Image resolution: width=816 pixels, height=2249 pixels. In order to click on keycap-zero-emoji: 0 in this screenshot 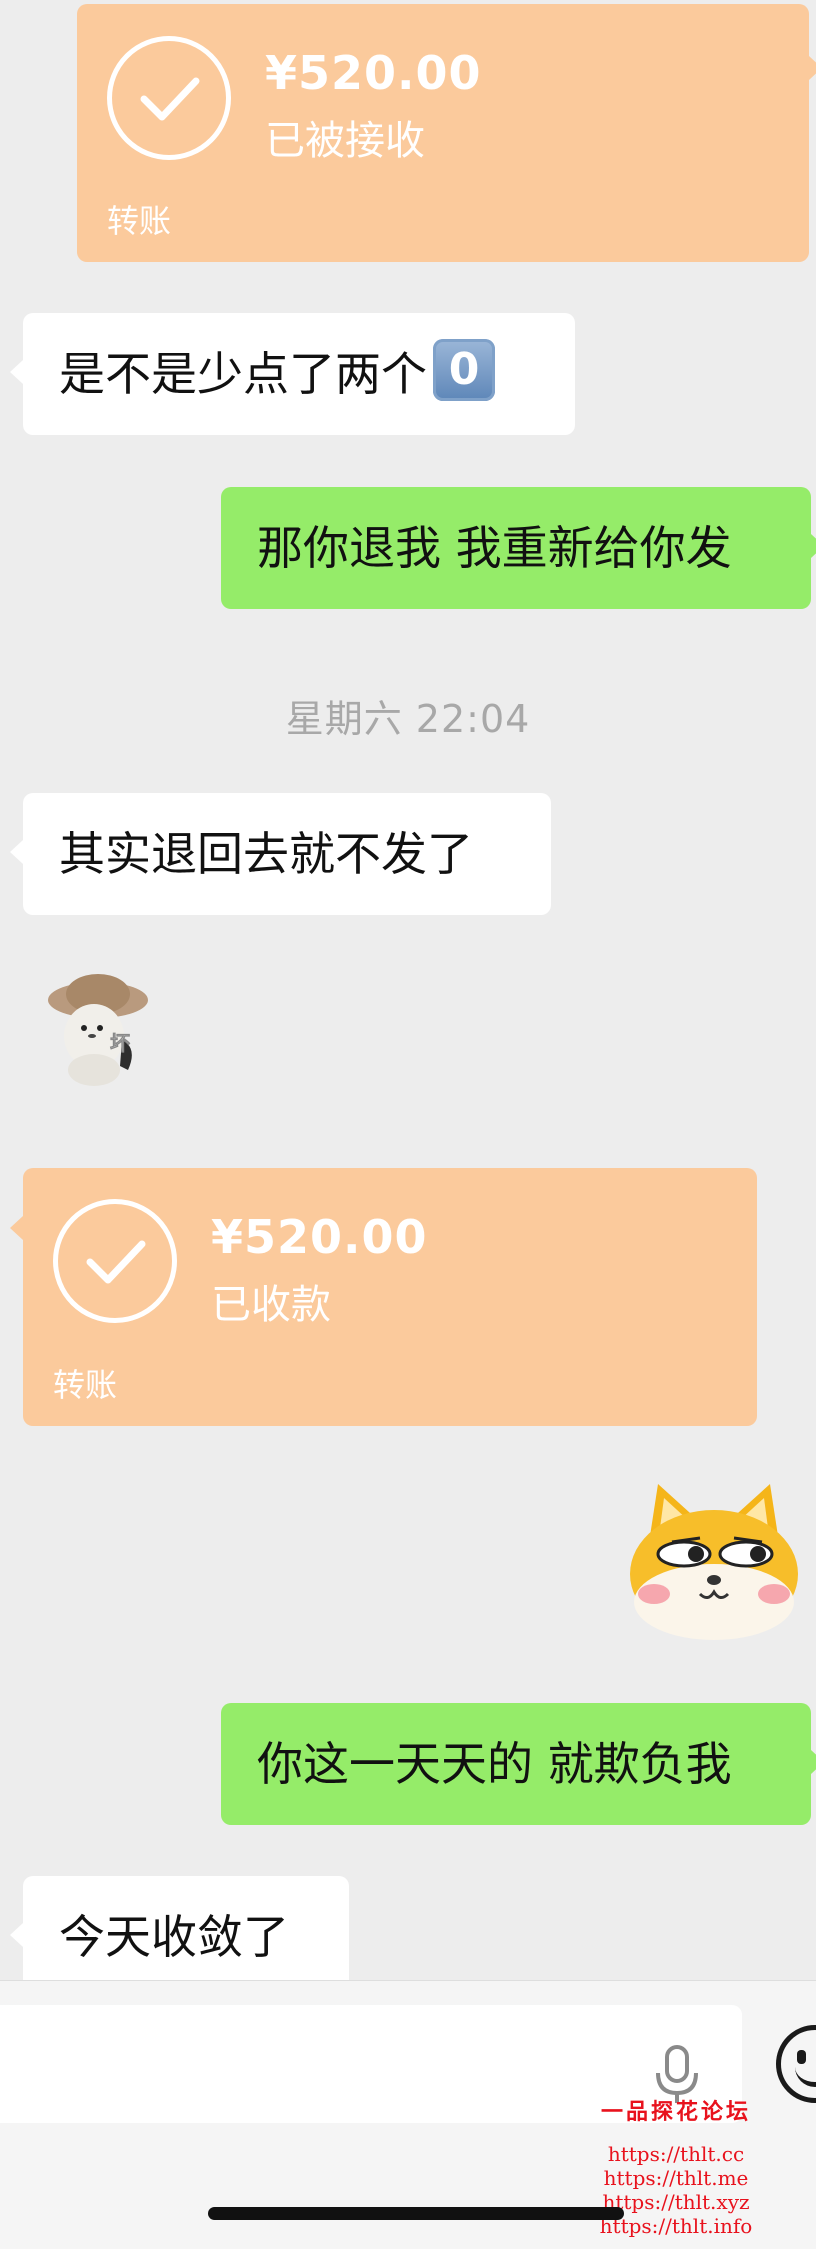, I will do `click(464, 370)`.